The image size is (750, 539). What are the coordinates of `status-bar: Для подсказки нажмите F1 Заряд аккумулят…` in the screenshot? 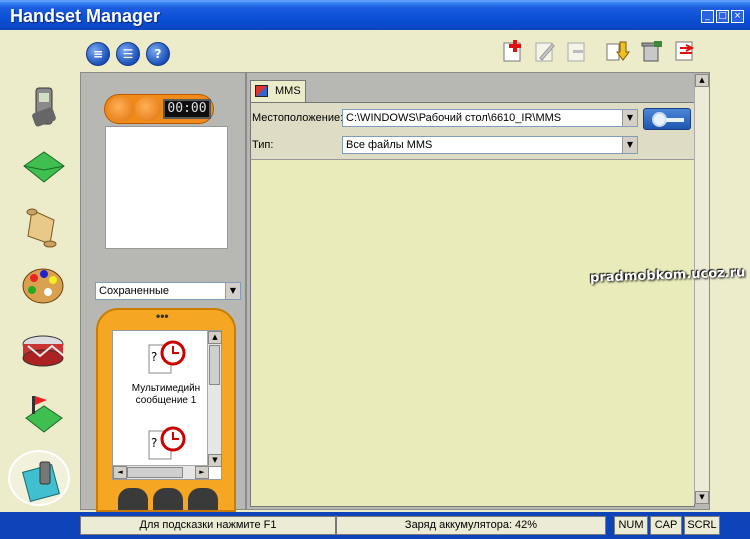 It's located at (375, 525).